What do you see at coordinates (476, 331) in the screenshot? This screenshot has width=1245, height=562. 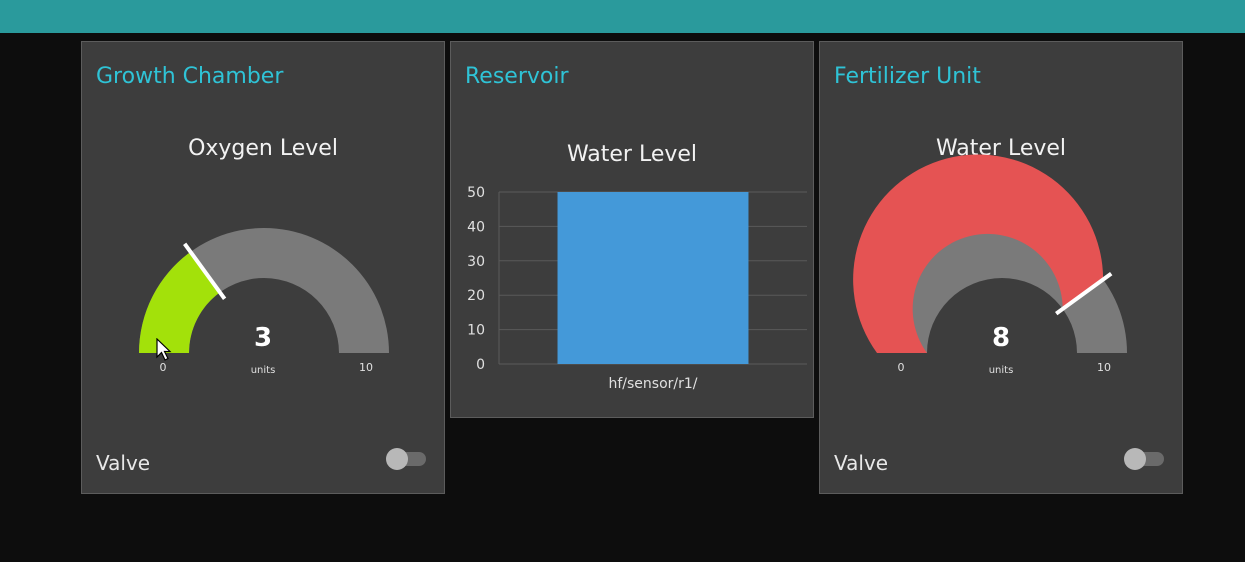 I see `y-tick-label: 10` at bounding box center [476, 331].